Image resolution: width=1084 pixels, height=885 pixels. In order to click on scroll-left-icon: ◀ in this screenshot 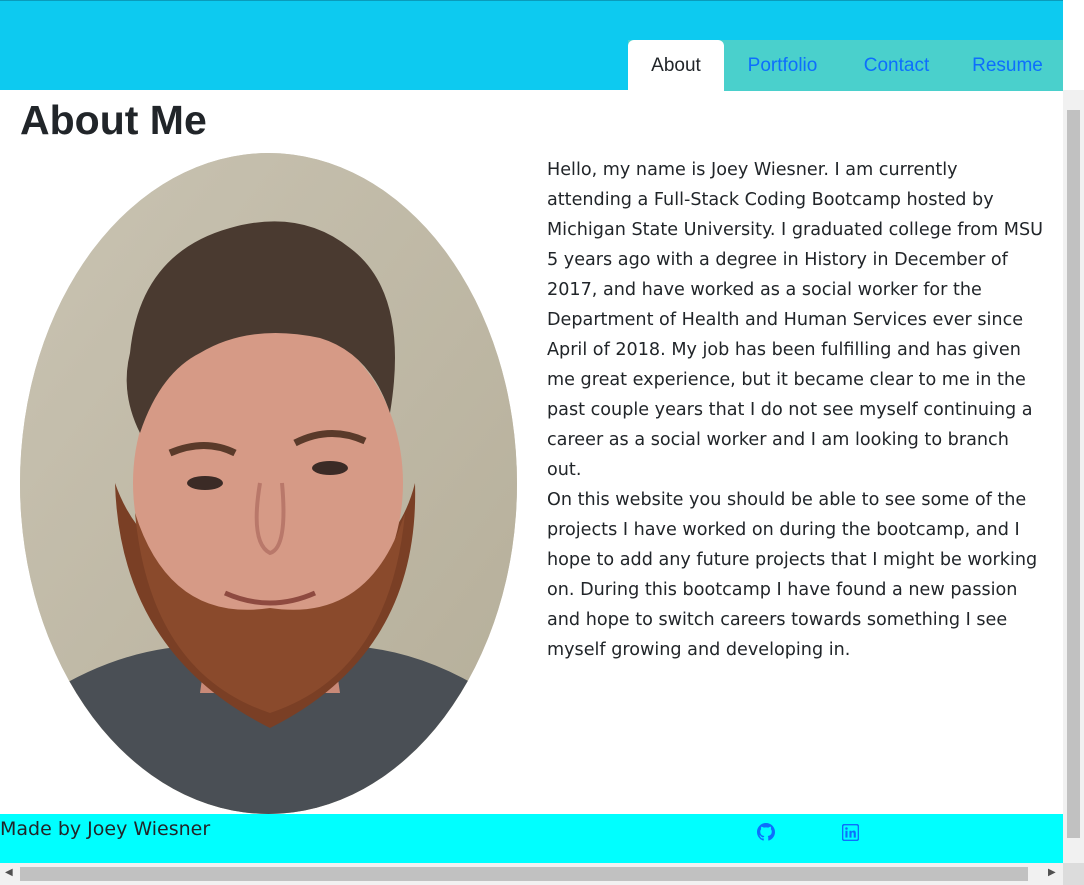, I will do `click(9, 872)`.